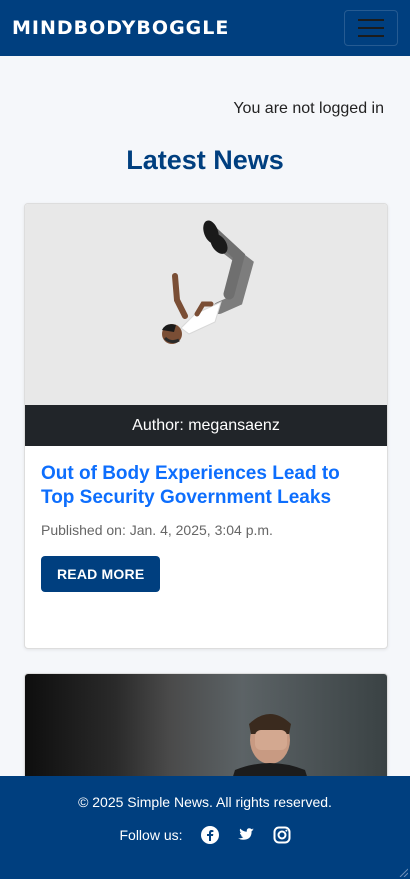  What do you see at coordinates (282, 835) in the screenshot?
I see `instagram-icon` at bounding box center [282, 835].